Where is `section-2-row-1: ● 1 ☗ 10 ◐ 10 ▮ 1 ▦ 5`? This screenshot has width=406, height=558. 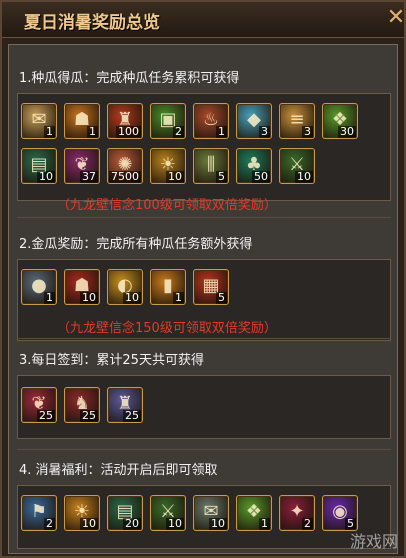 section-2-row-1: ● 1 ☗ 10 ◐ 10 ▮ 1 ▦ 5 is located at coordinates (125, 287).